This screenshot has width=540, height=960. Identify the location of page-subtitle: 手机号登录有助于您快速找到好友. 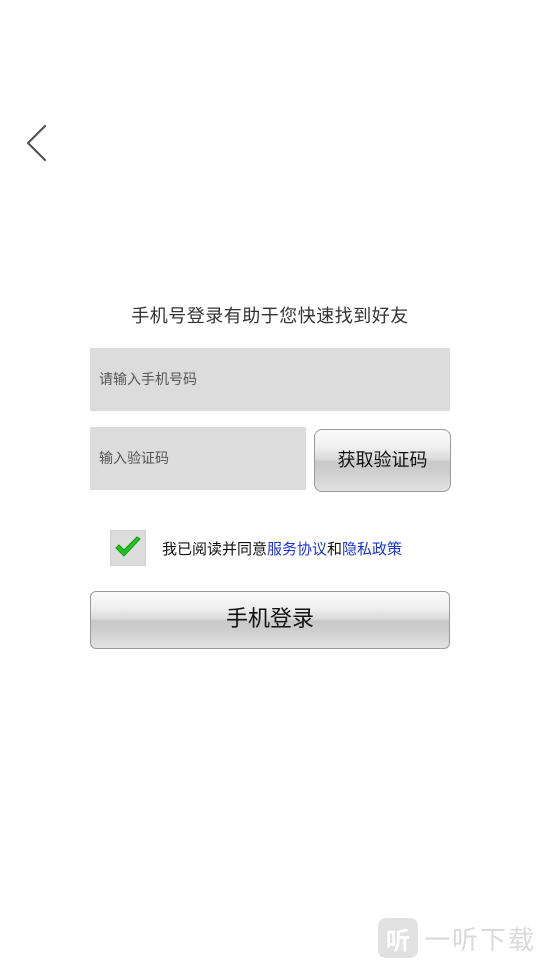
(270, 316).